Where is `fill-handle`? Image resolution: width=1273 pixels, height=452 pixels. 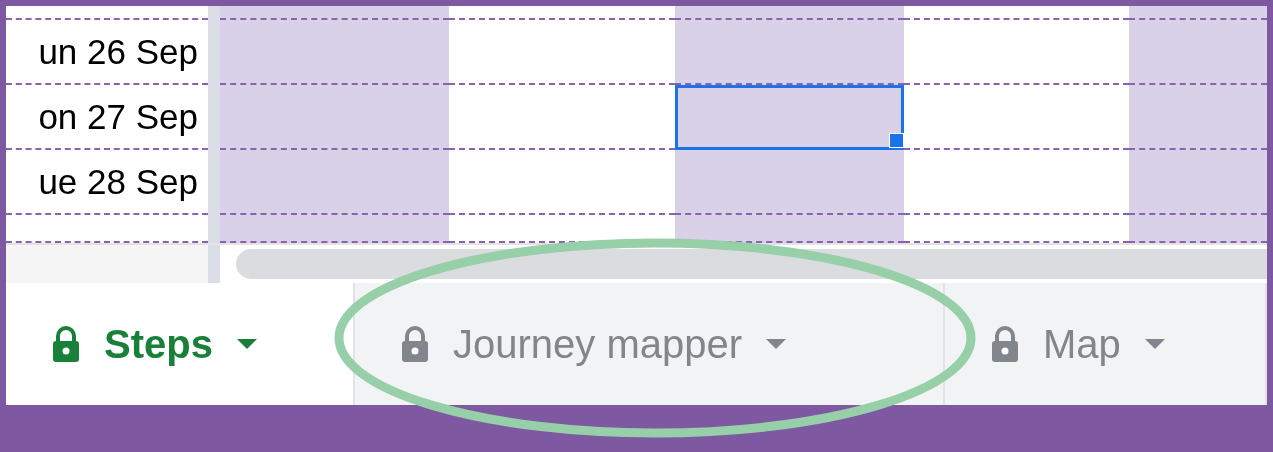 fill-handle is located at coordinates (896, 140).